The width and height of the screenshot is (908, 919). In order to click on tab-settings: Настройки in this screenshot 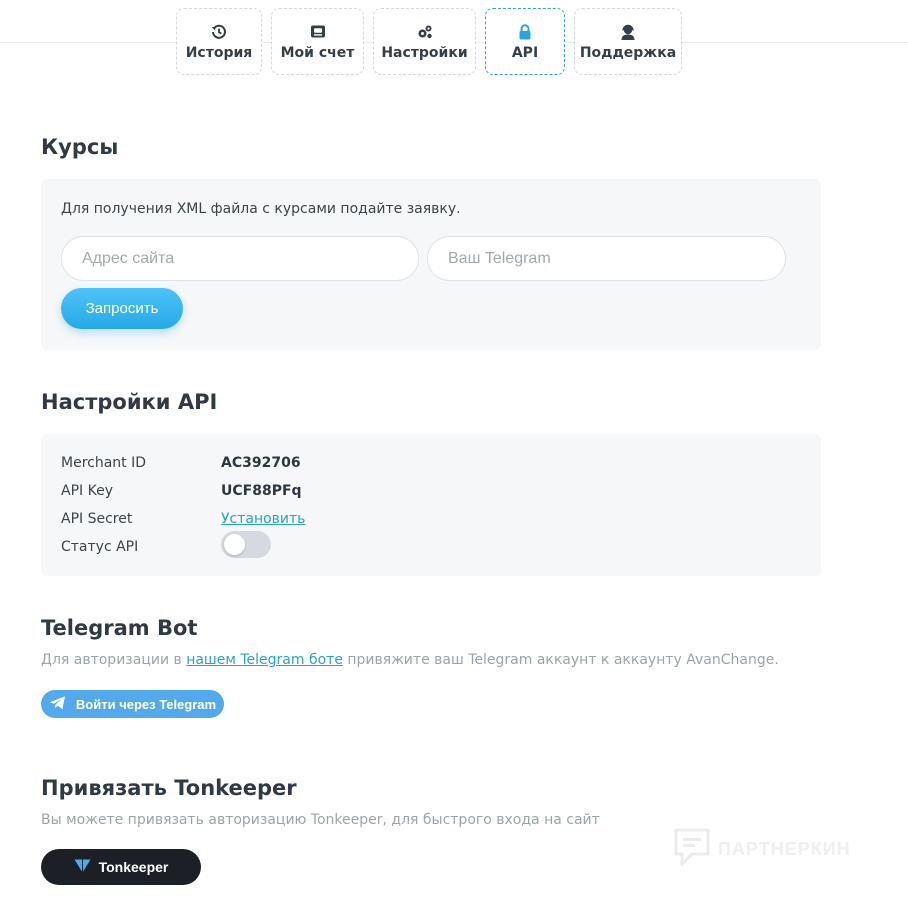, I will do `click(424, 41)`.